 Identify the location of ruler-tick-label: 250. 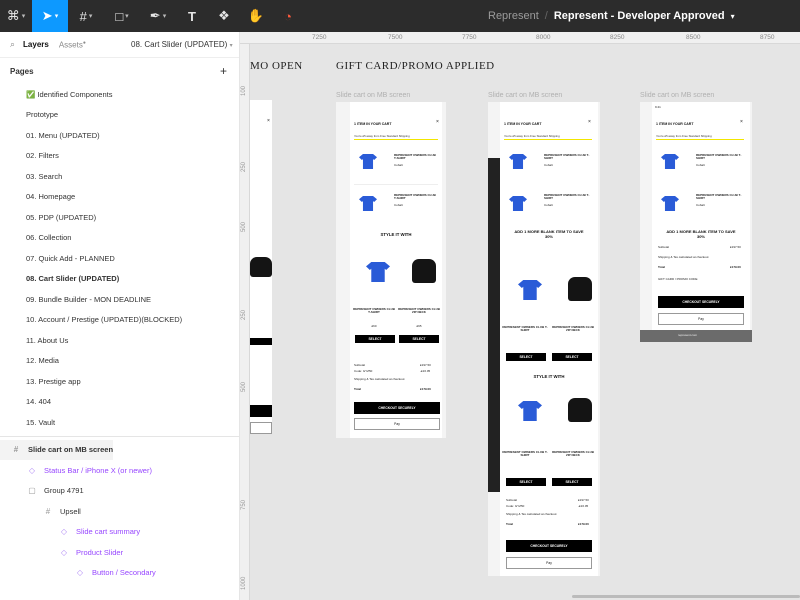
(244, 166).